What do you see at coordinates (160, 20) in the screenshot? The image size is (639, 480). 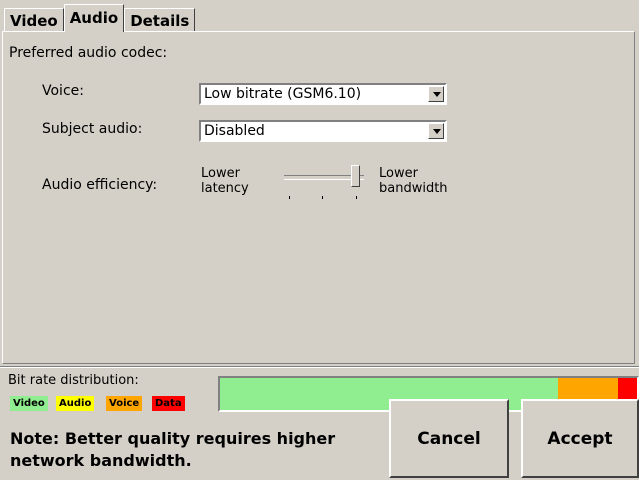 I see `tab-details: Details` at bounding box center [160, 20].